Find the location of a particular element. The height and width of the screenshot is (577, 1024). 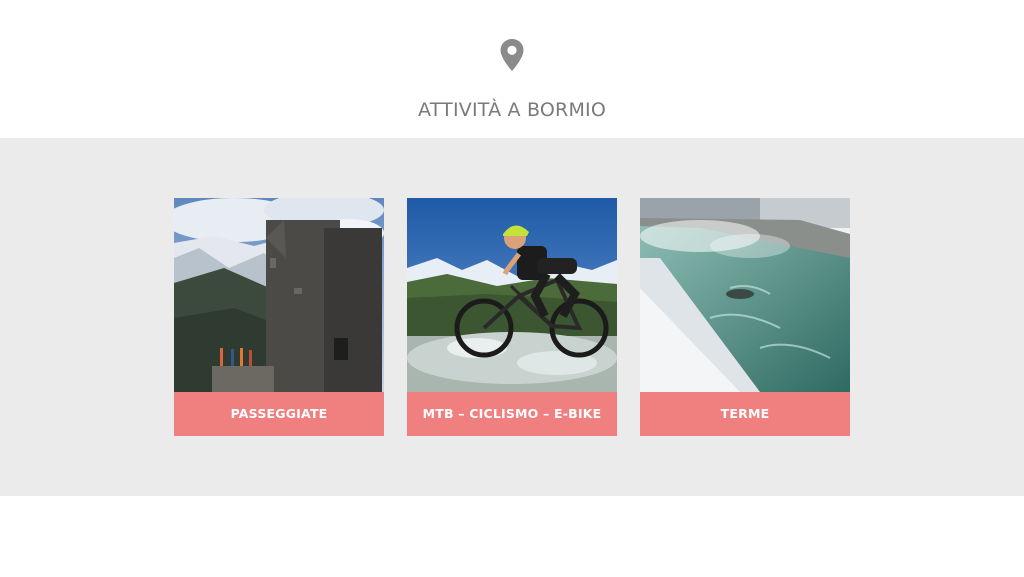

card-label-mtb: MTB – CICLISMO – E-BIKE is located at coordinates (512, 414).